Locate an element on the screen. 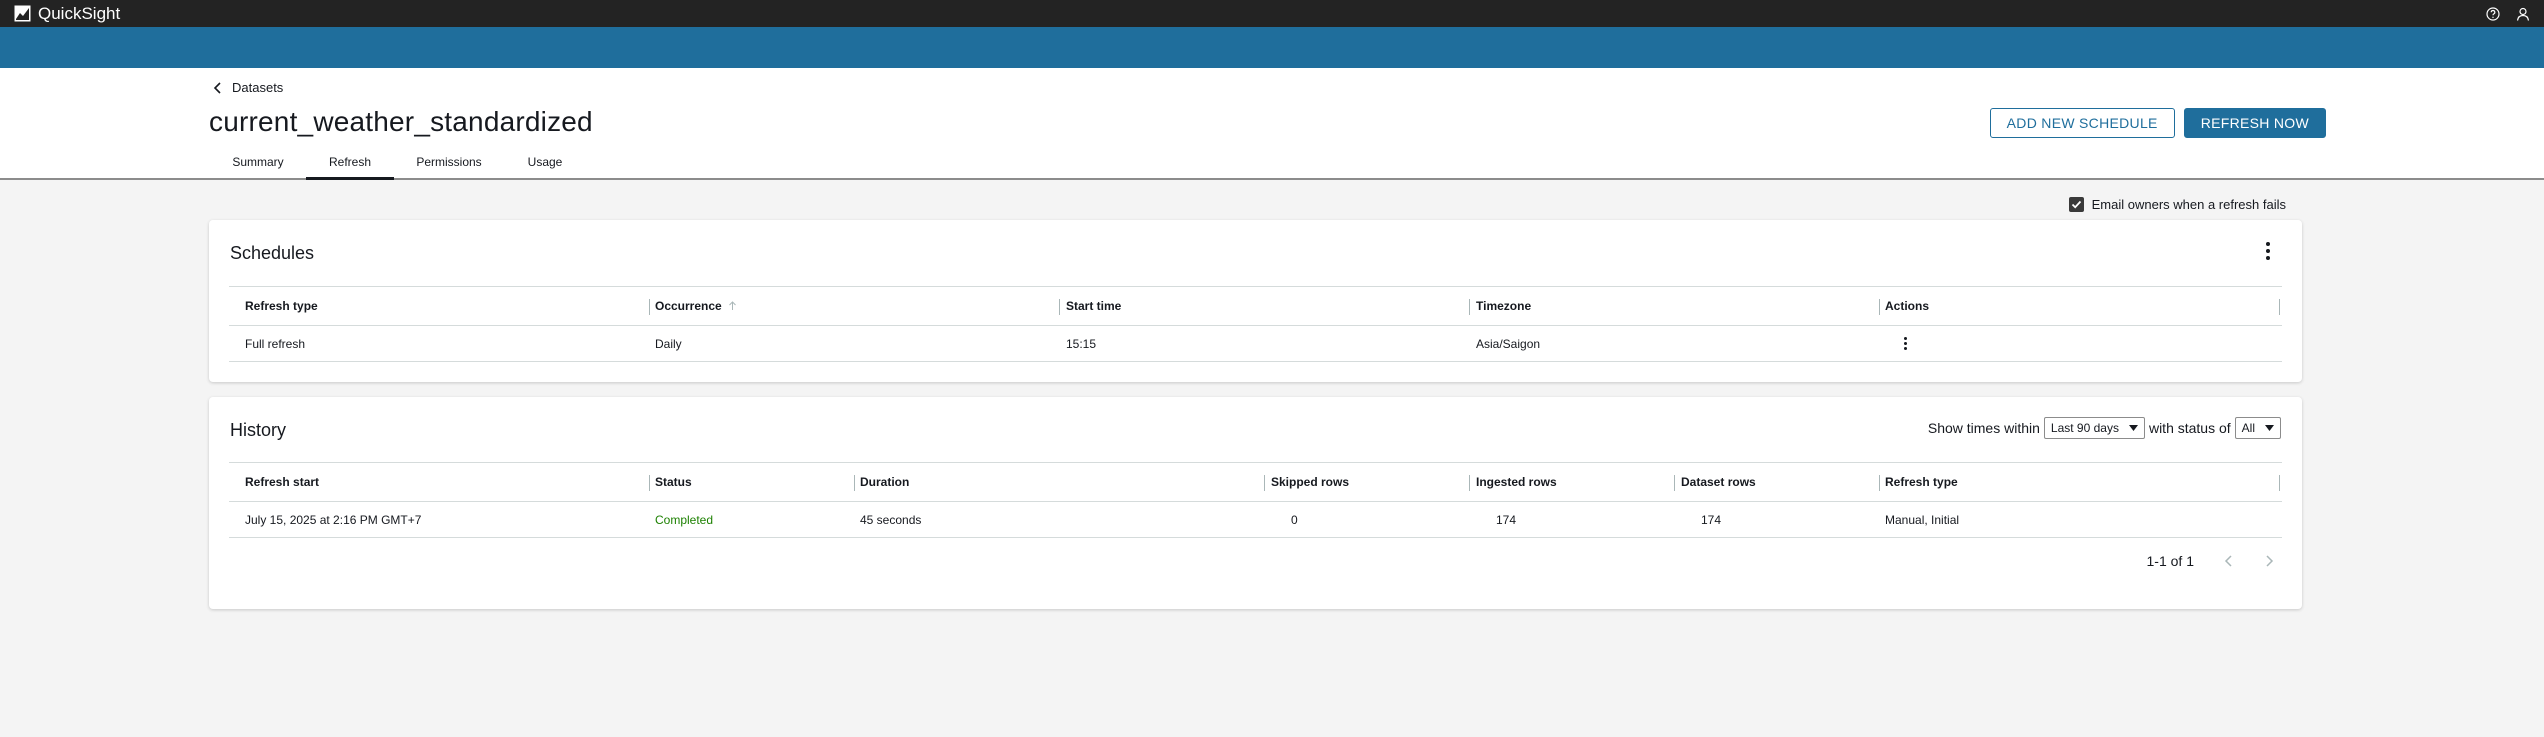 The height and width of the screenshot is (737, 2544). brand-name: QuickSight is located at coordinates (79, 13).